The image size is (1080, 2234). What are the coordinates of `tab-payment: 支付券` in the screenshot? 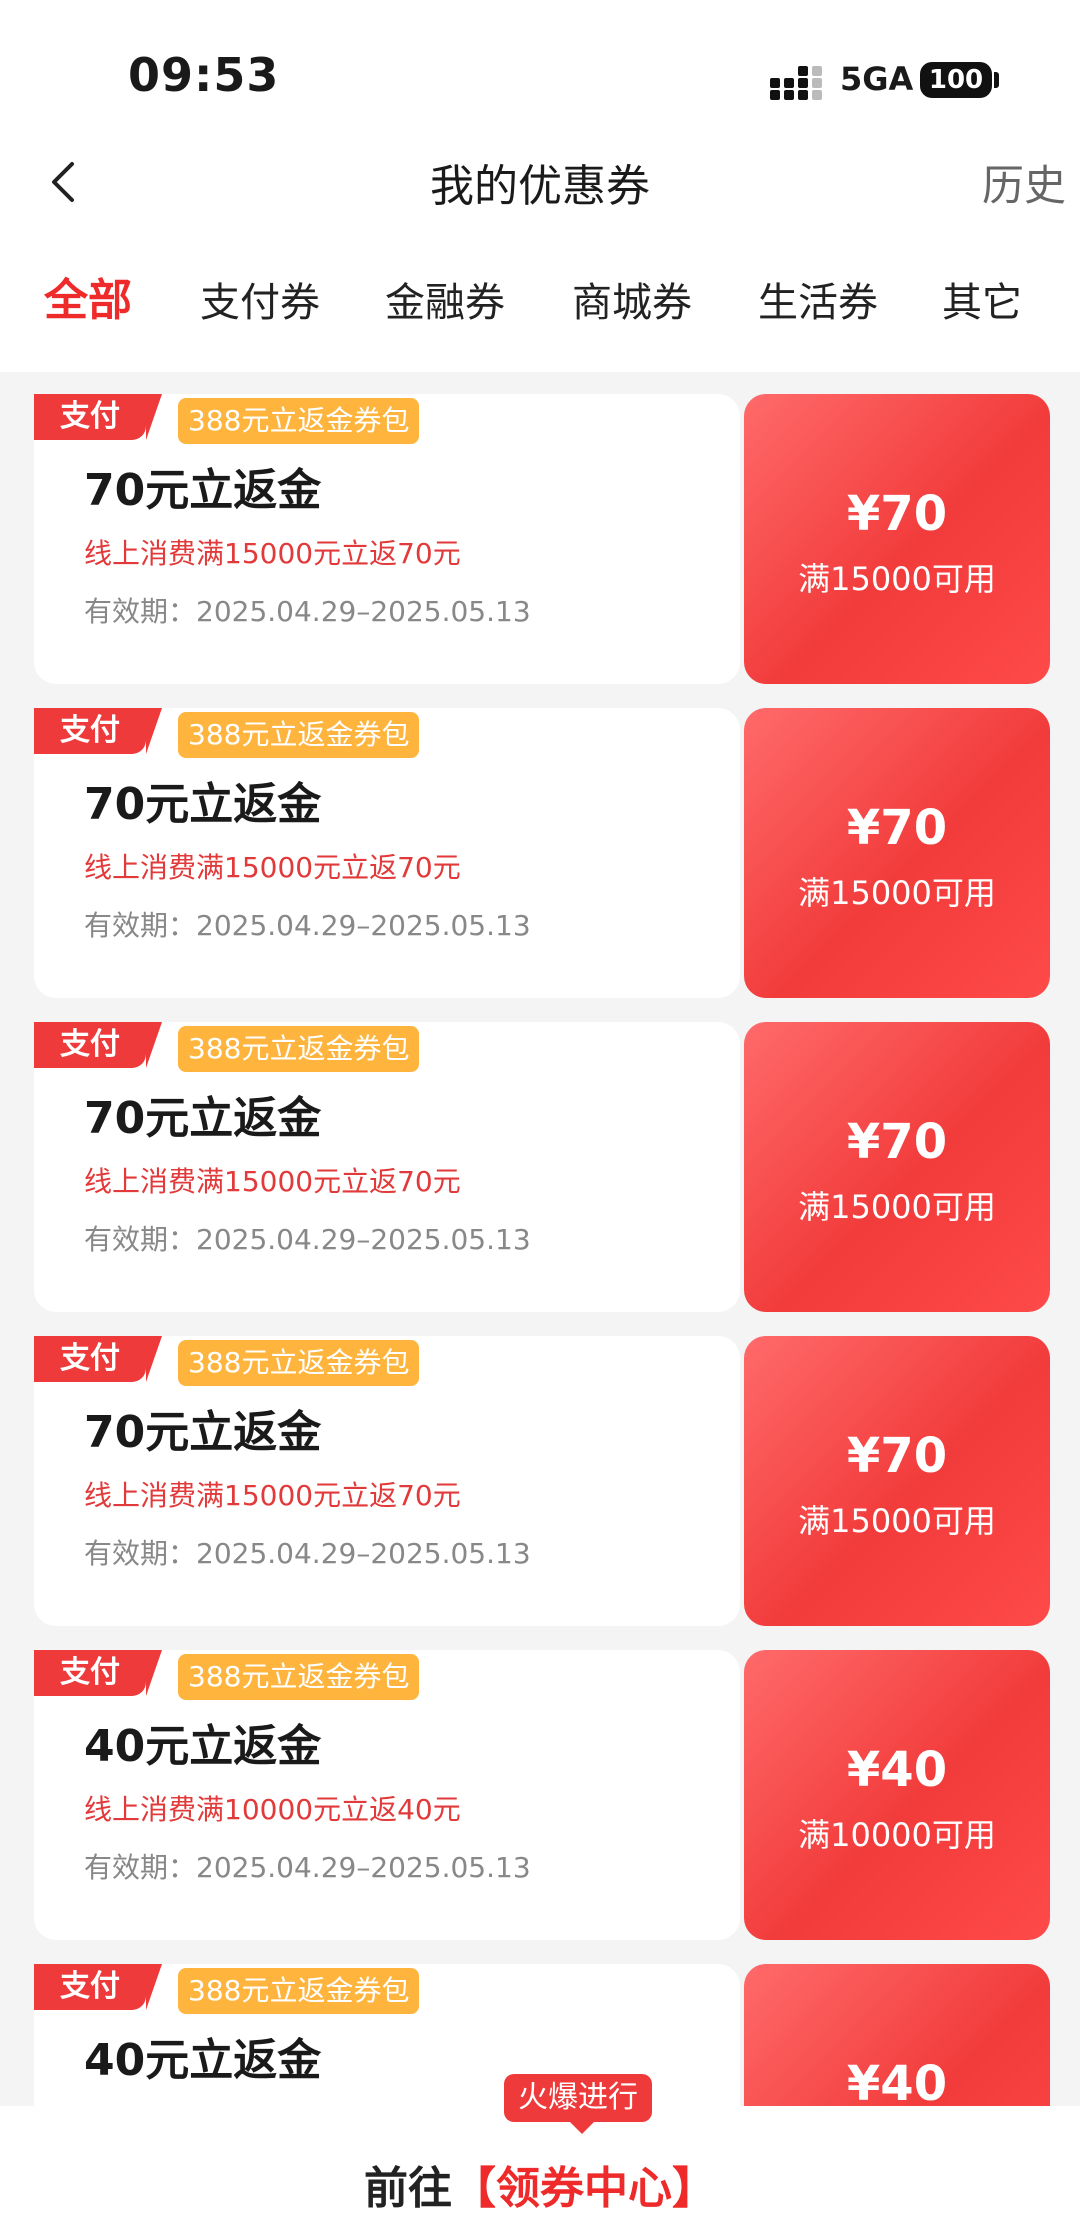 It's located at (260, 299).